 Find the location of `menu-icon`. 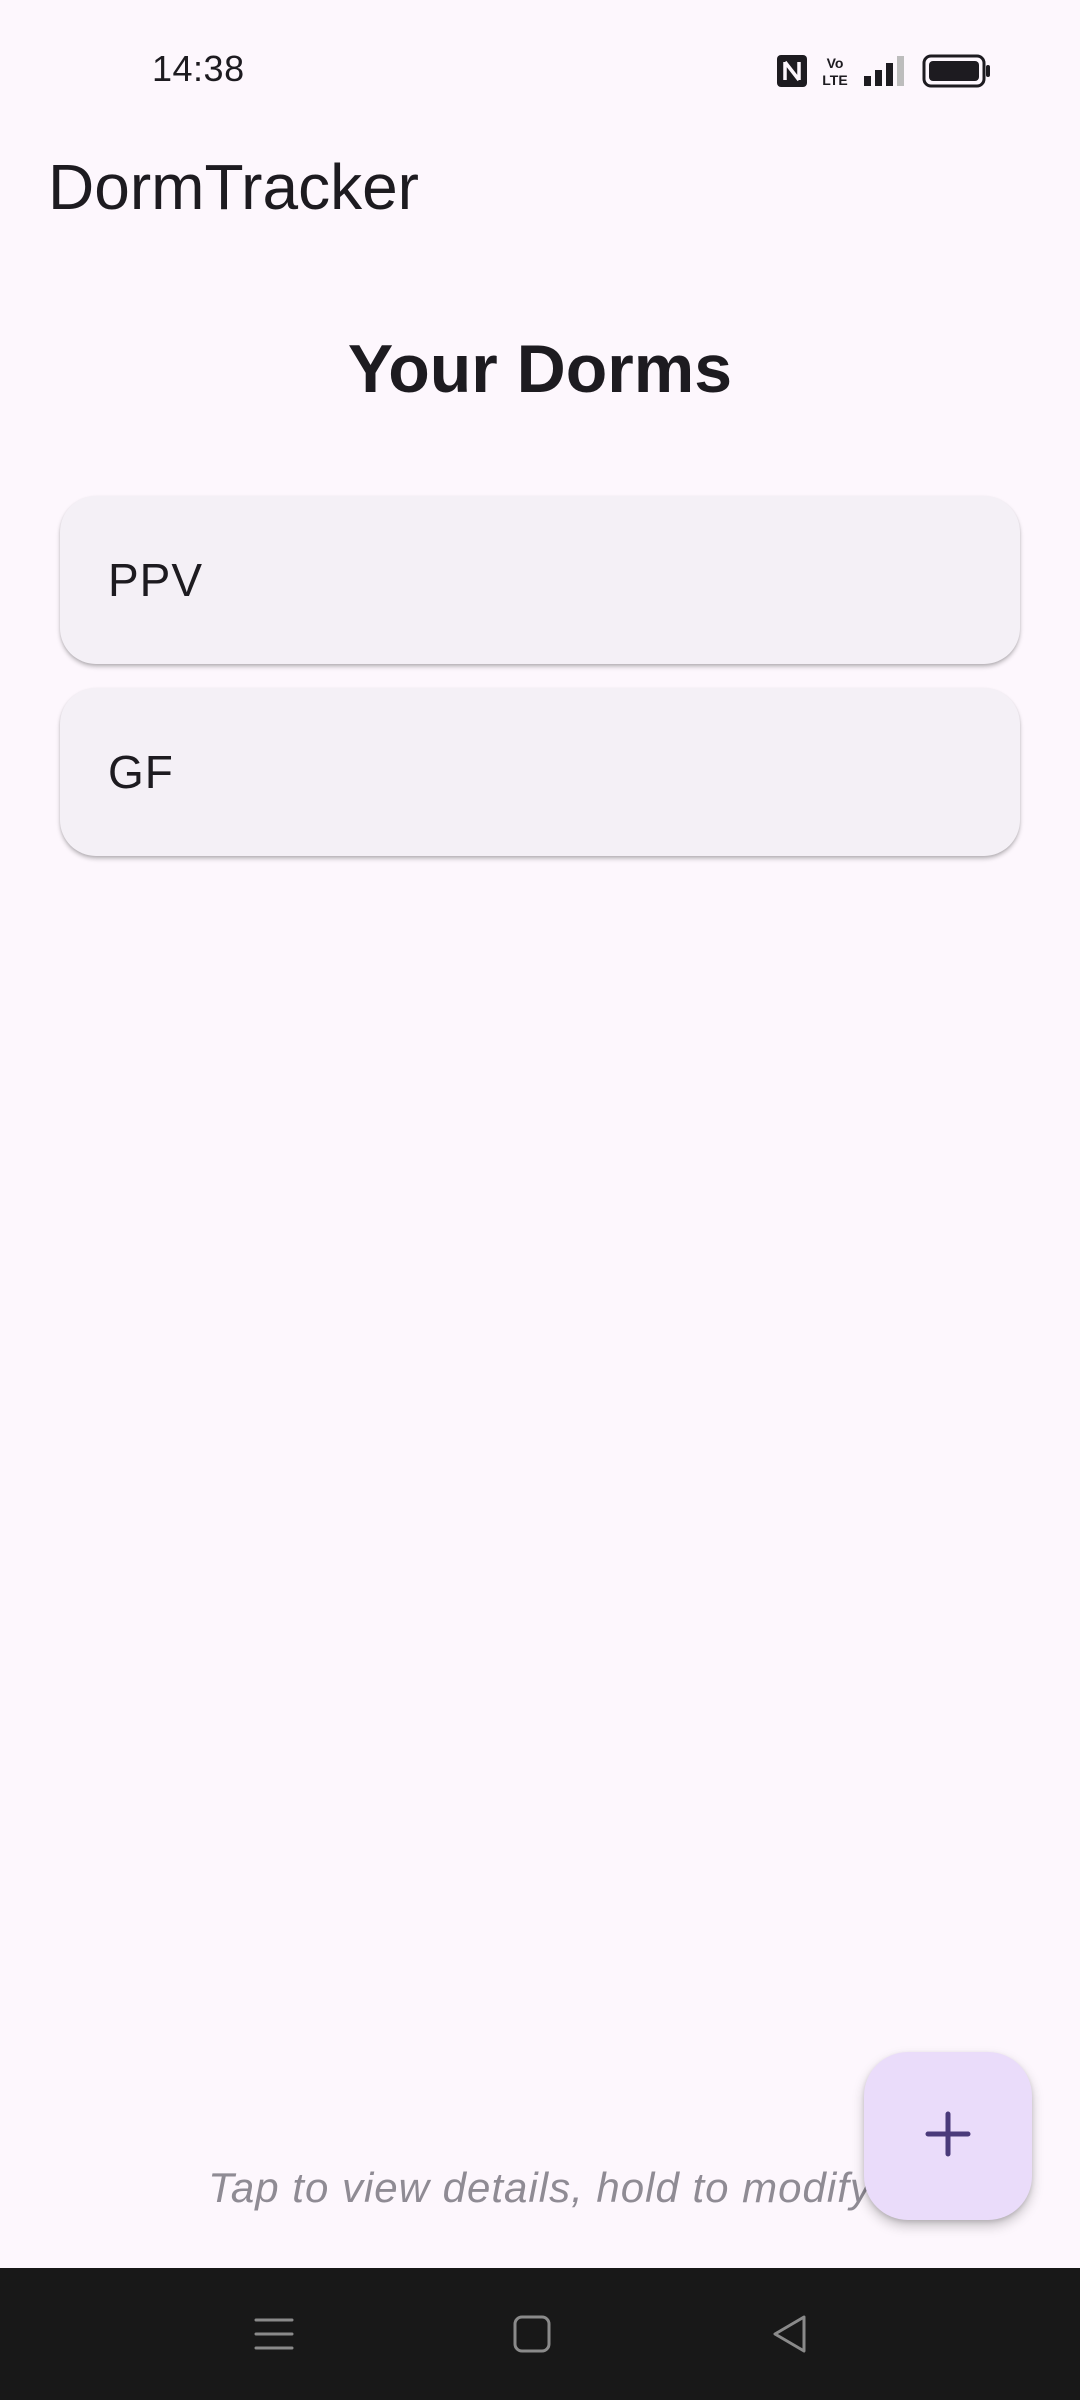

menu-icon is located at coordinates (274, 2336).